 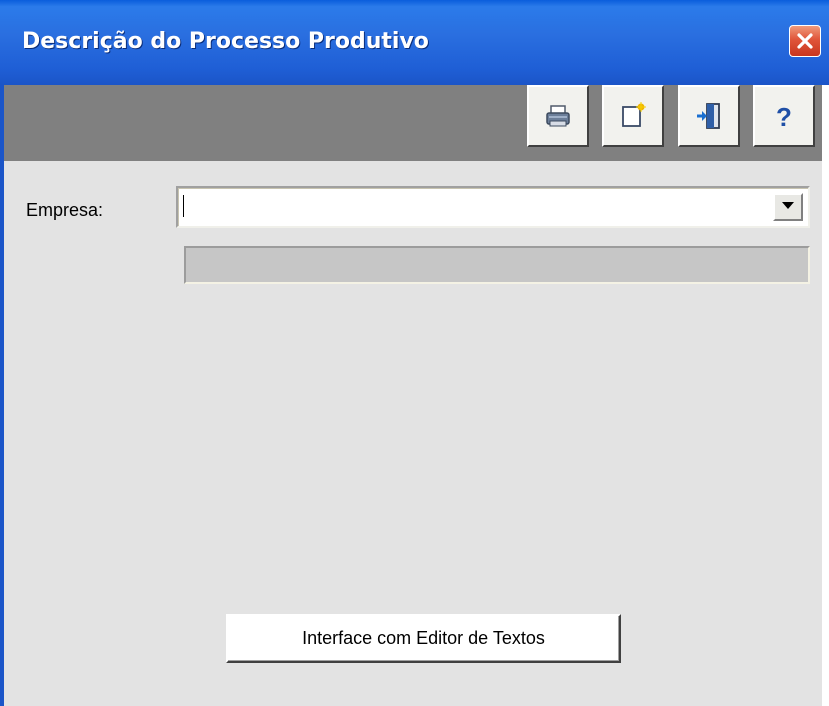 What do you see at coordinates (183, 206) in the screenshot?
I see `text-caret` at bounding box center [183, 206].